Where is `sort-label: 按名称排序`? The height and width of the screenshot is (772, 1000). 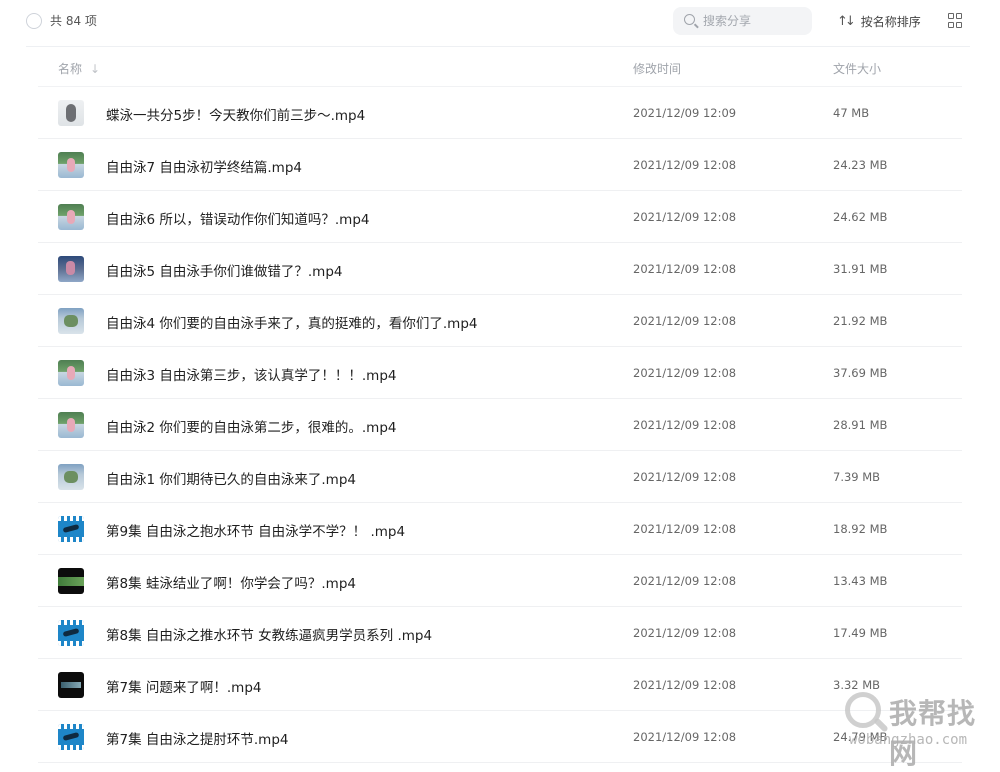
sort-label: 按名称排序 is located at coordinates (890, 21).